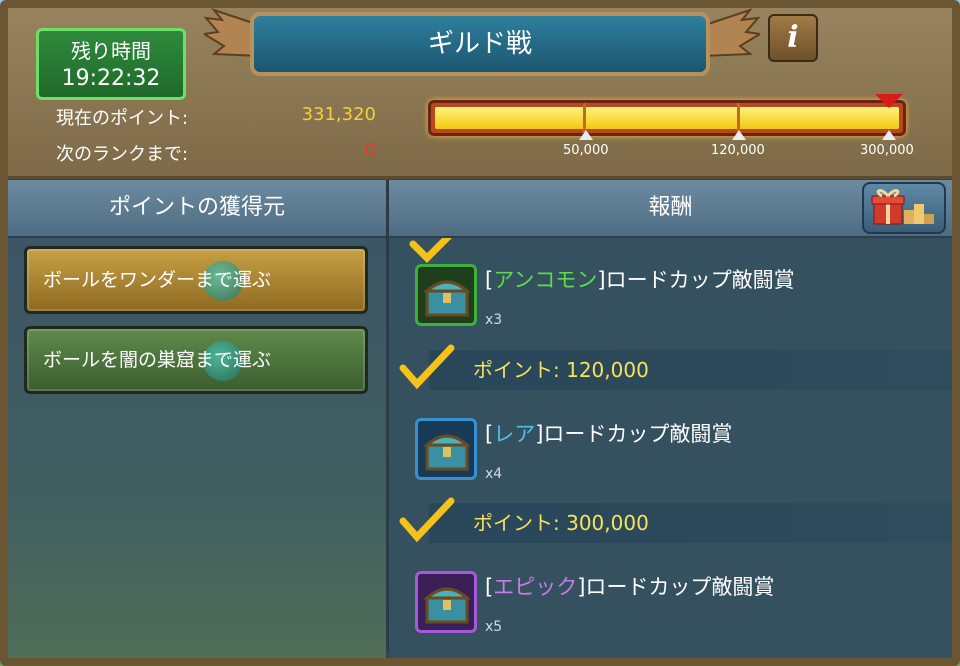  What do you see at coordinates (370, 150) in the screenshot?
I see `next-rank-value: 0` at bounding box center [370, 150].